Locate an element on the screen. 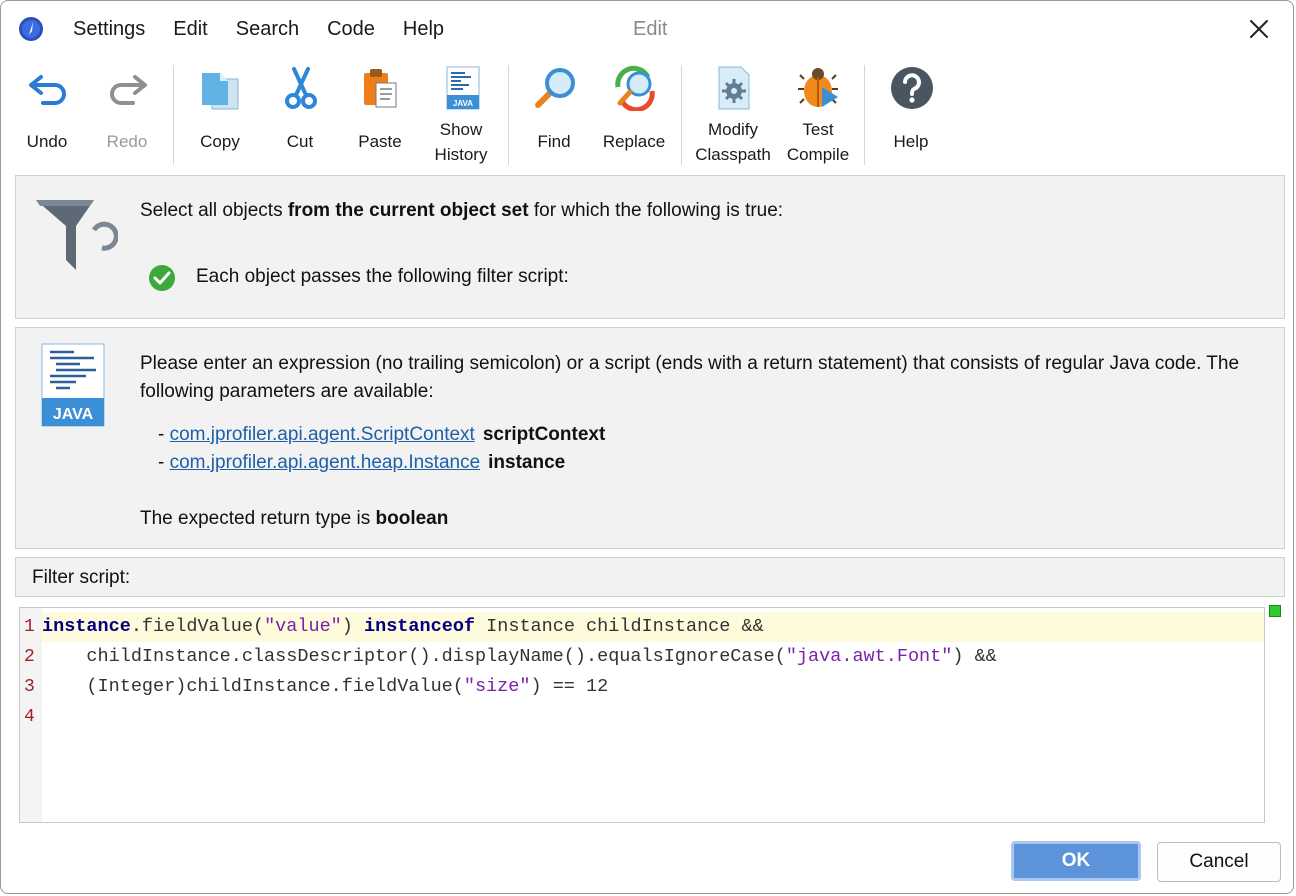 The image size is (1296, 896). bug-icon is located at coordinates (818, 87).